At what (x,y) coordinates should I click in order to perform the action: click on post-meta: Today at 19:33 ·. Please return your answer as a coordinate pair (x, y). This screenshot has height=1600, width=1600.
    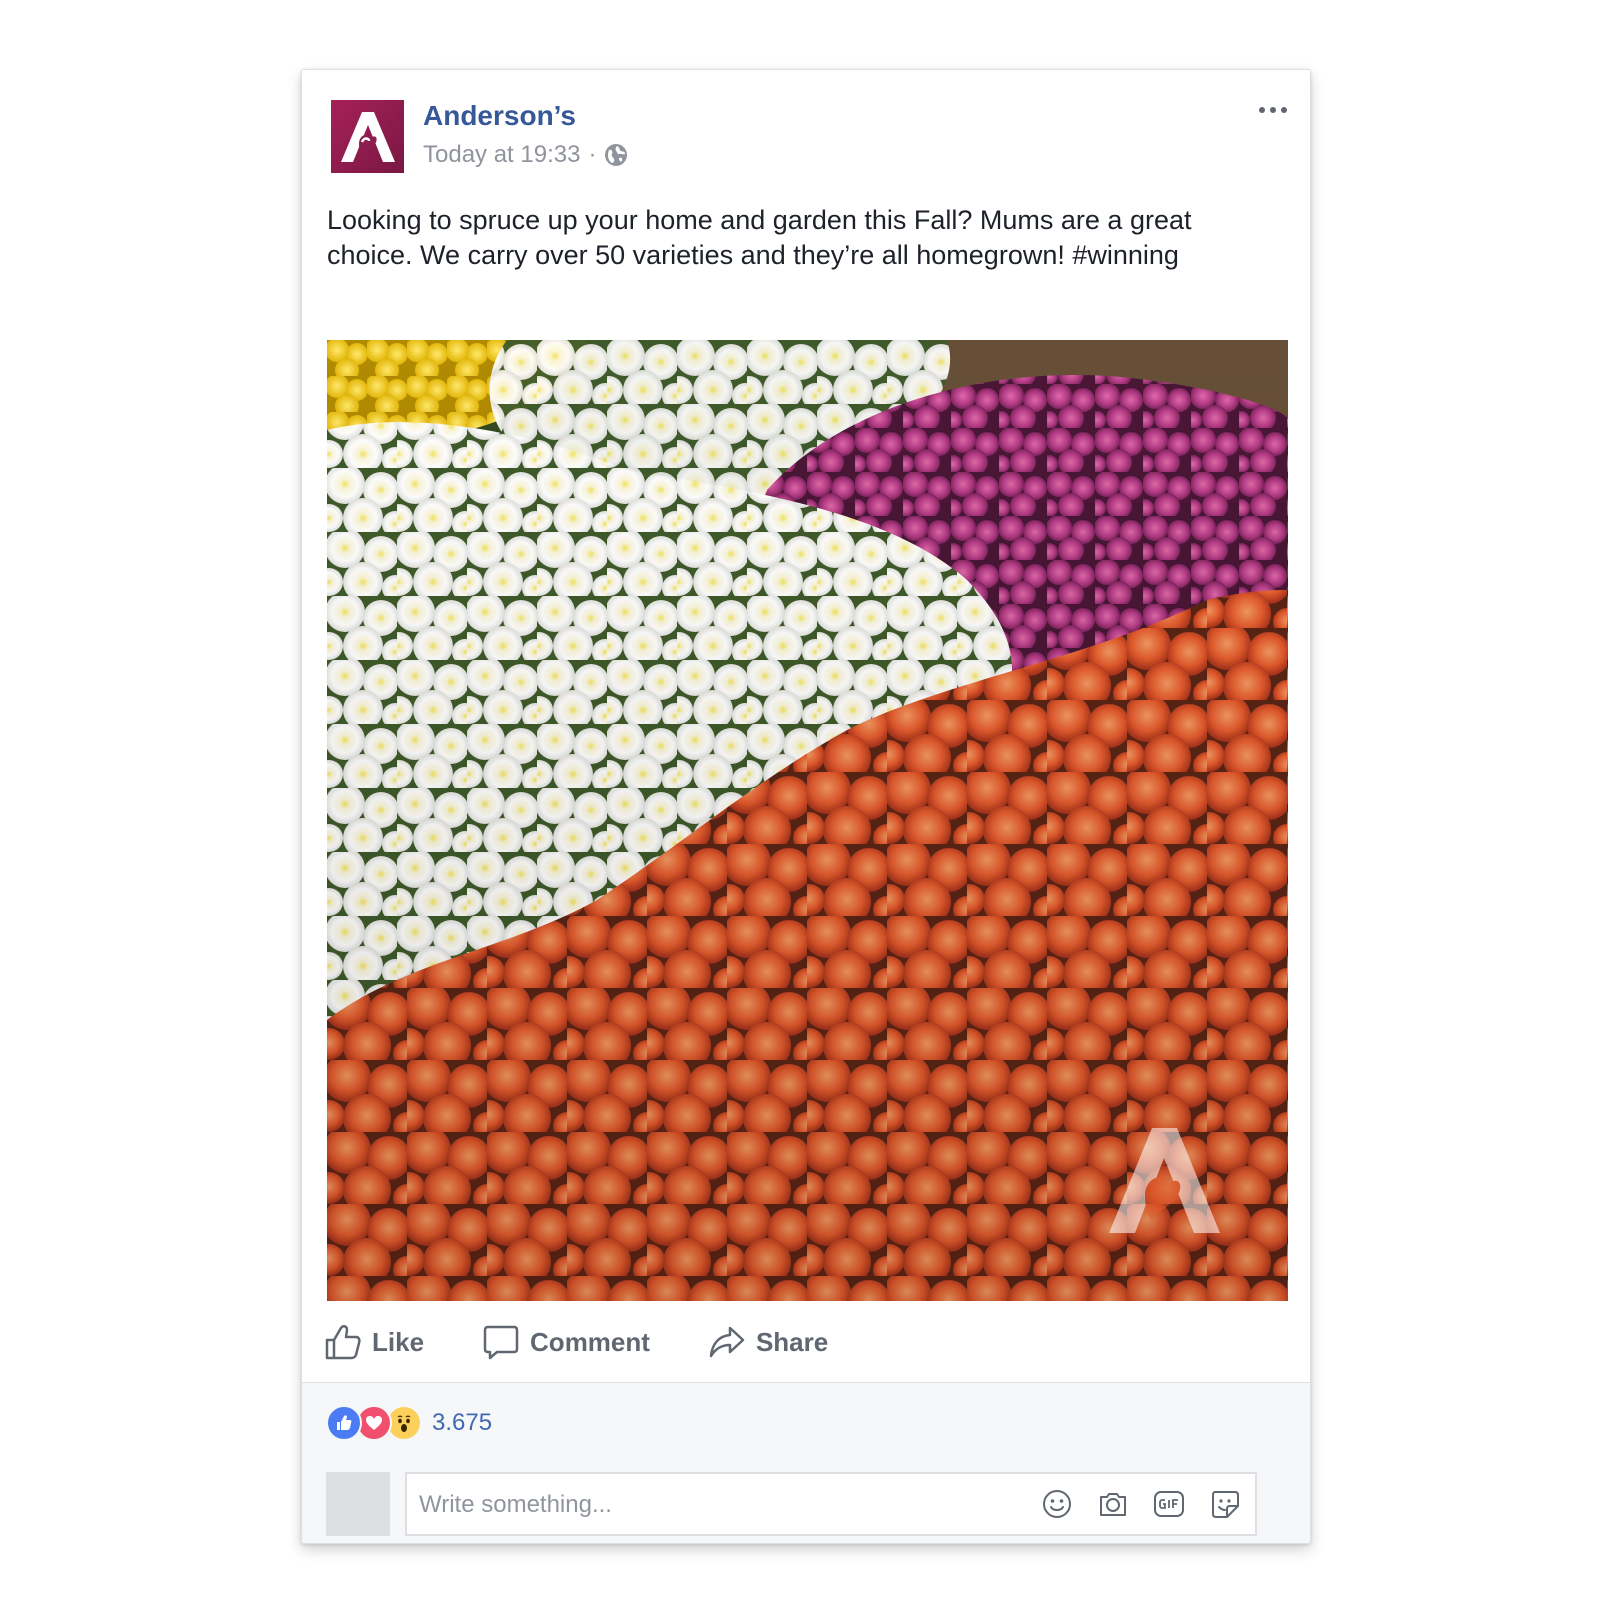
    Looking at the image, I should click on (525, 155).